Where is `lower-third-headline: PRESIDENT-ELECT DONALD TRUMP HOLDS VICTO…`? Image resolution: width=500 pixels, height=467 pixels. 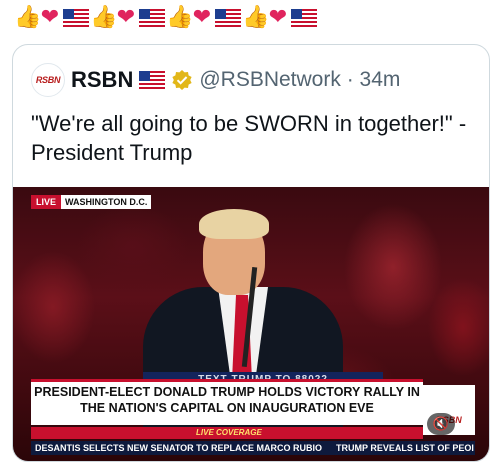
lower-third-headline: PRESIDENT-ELECT DONALD TRUMP HOLDS VICTO… is located at coordinates (227, 400).